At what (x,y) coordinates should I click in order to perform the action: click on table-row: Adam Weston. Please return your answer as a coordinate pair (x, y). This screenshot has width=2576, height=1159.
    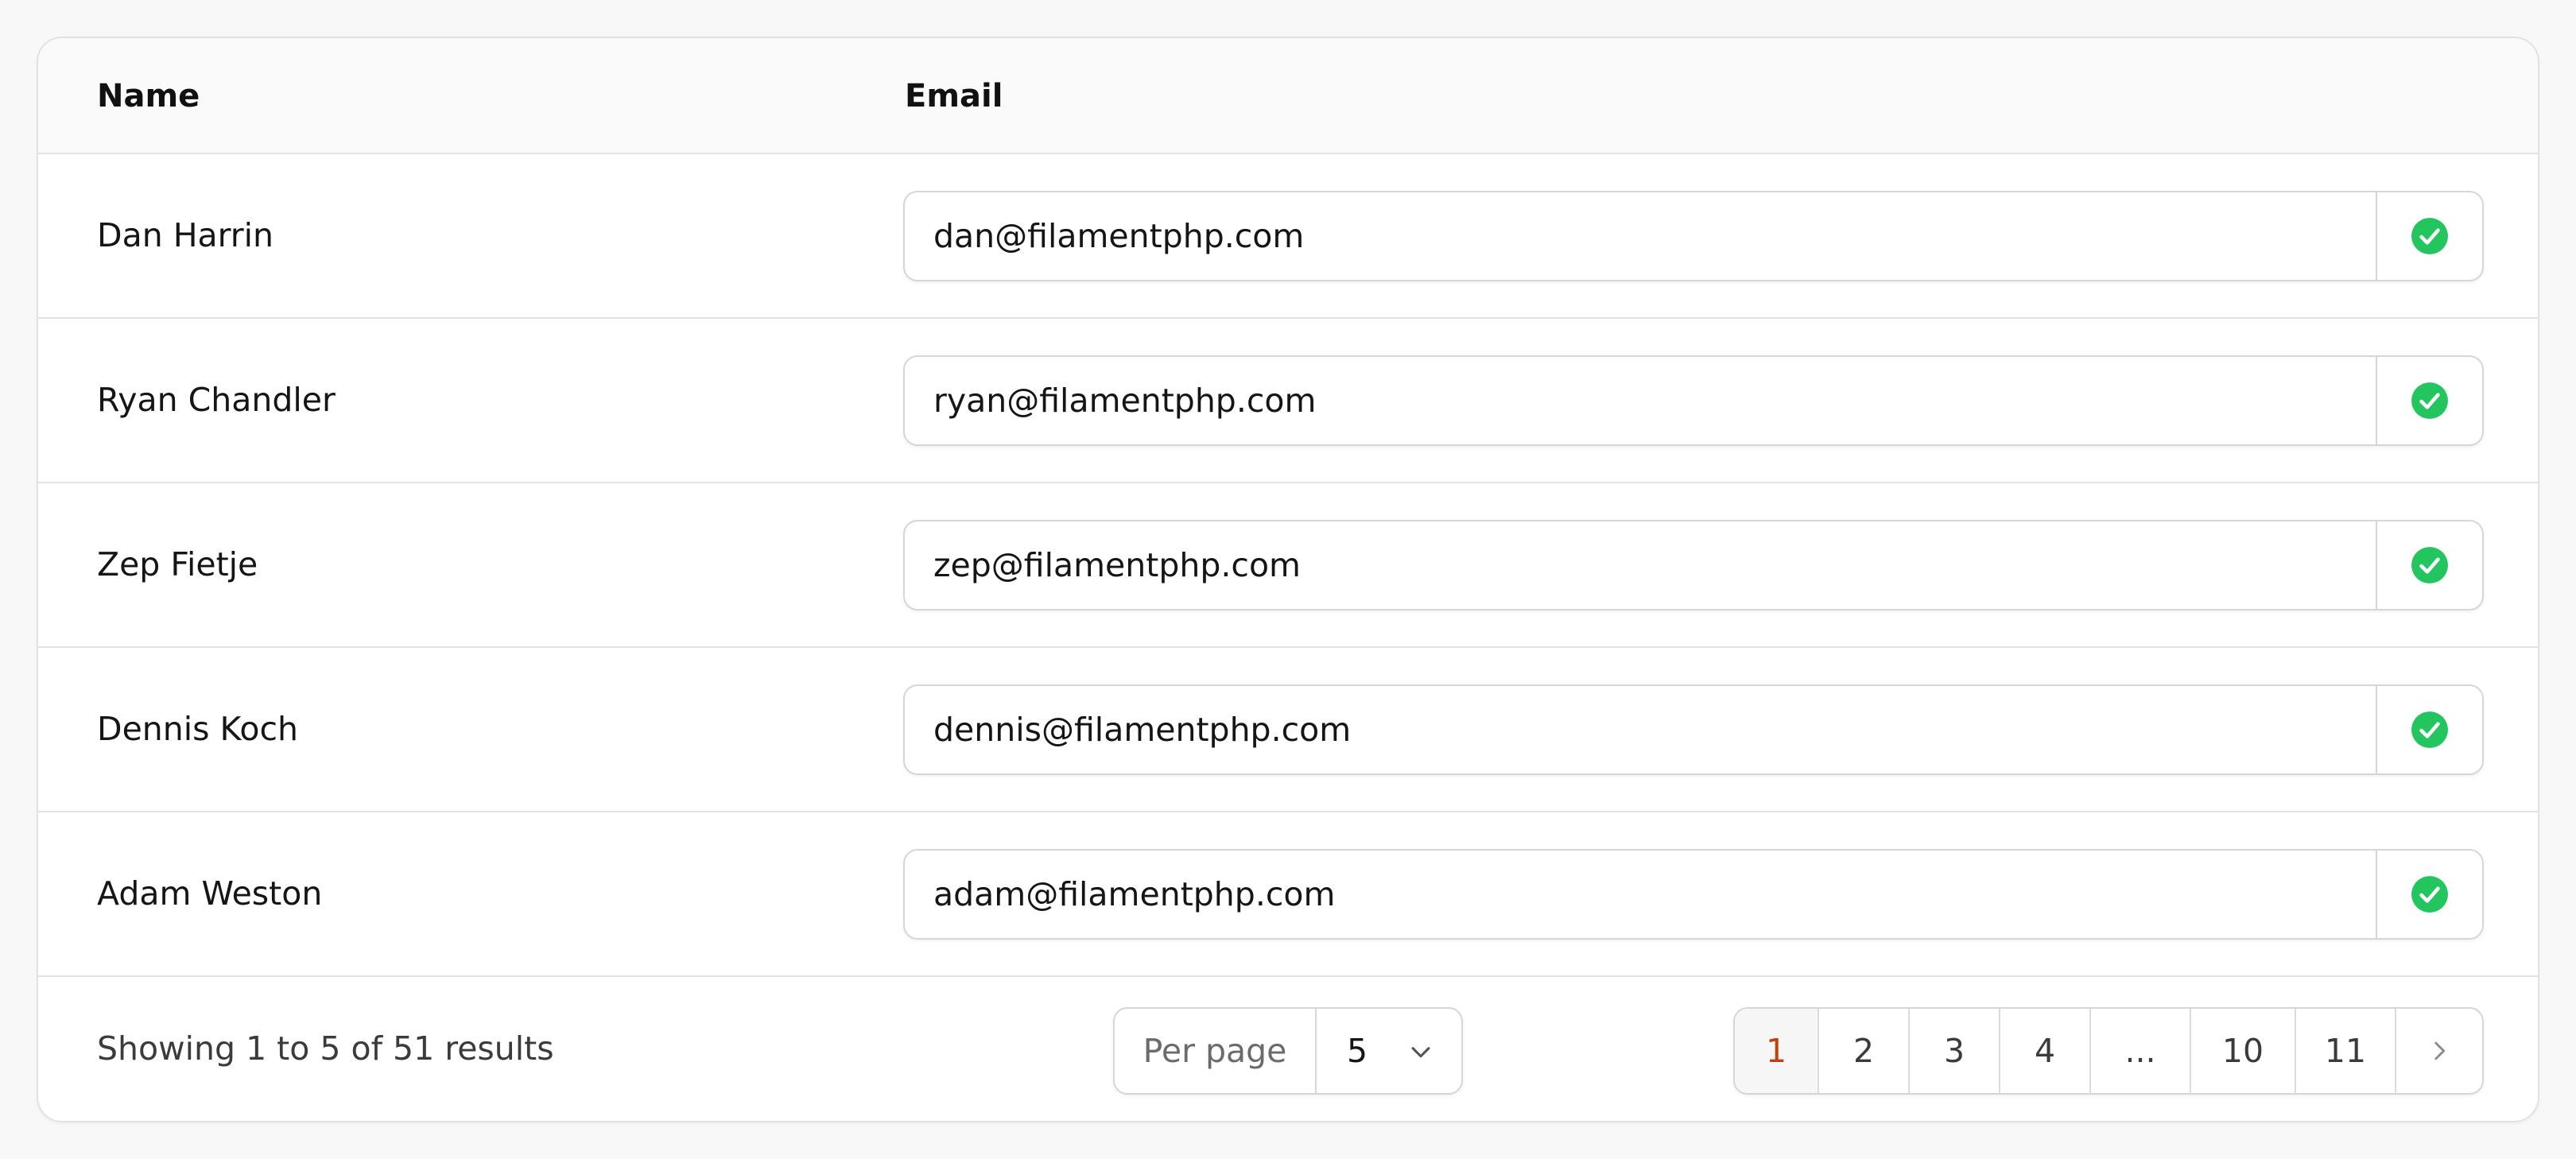
    Looking at the image, I should click on (1288, 894).